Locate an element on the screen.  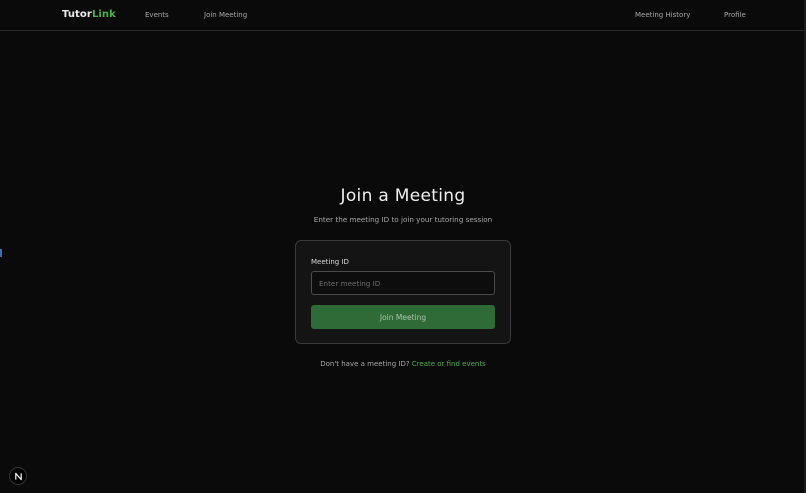
nav-link-profile: Profile is located at coordinates (735, 15).